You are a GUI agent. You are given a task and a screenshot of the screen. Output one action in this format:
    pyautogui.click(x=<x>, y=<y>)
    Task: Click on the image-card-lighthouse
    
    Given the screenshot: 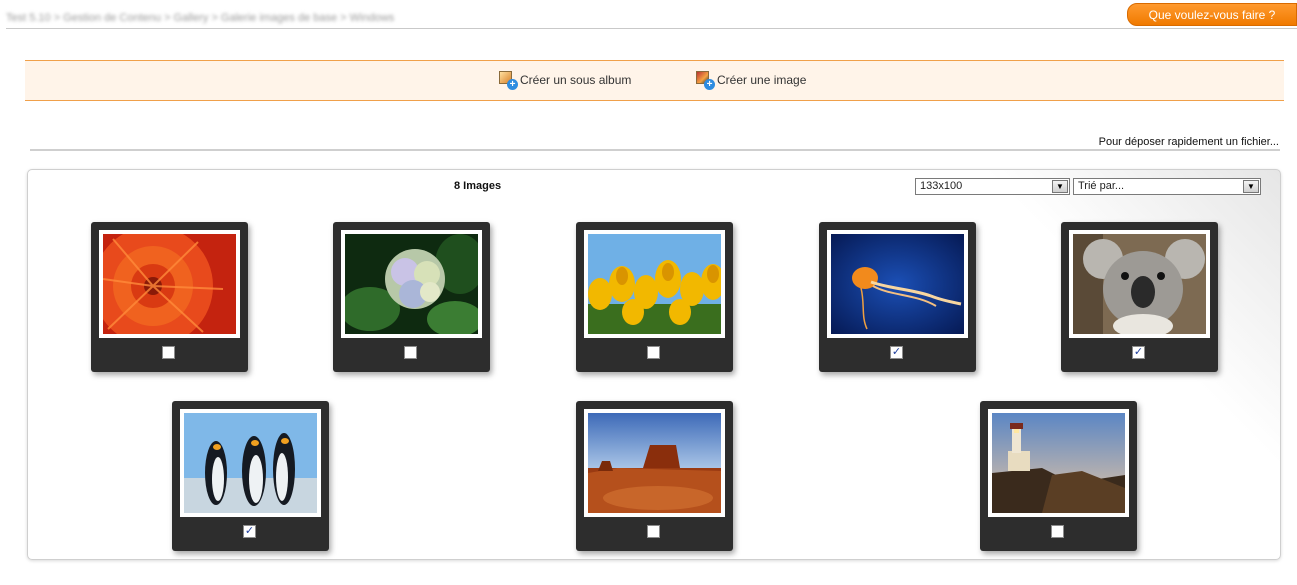 What is the action you would take?
    pyautogui.click(x=1058, y=476)
    